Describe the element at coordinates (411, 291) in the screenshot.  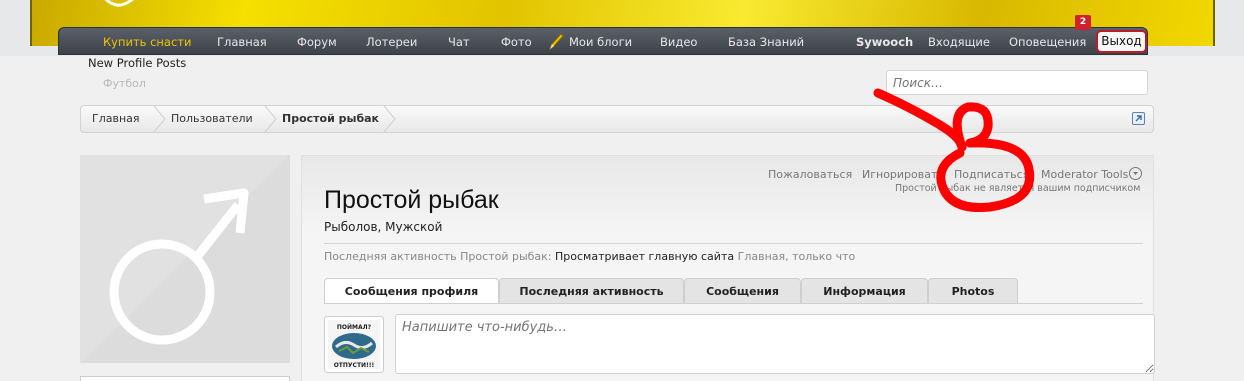
I see `tab-profile-posts: Сообщения профиля` at that location.